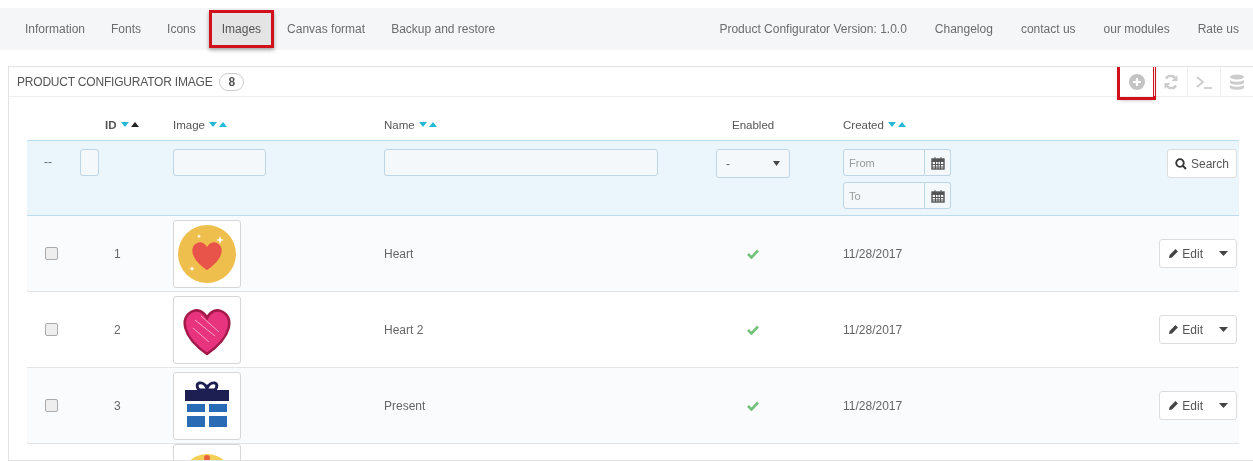 This screenshot has width=1253, height=461. What do you see at coordinates (404, 329) in the screenshot?
I see `name-cell: Heart 2` at bounding box center [404, 329].